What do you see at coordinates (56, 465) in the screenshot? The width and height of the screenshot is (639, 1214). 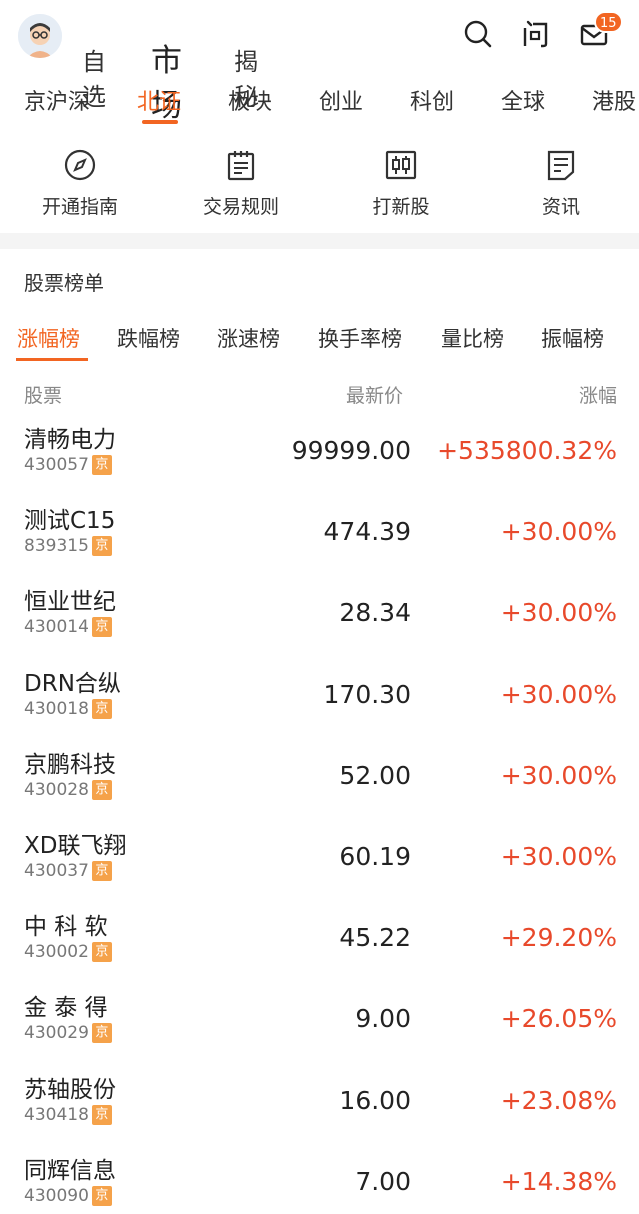 I see `stock-code-number: 430057` at bounding box center [56, 465].